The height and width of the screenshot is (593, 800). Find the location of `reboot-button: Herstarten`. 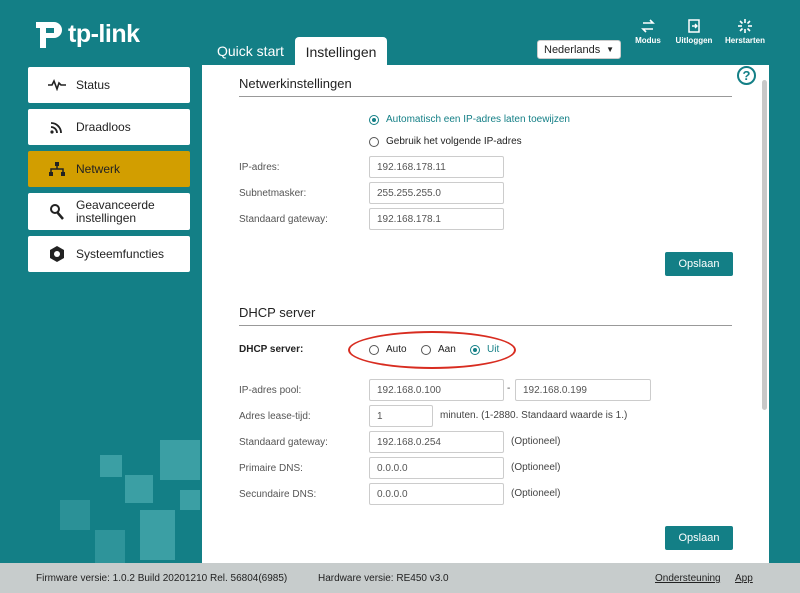

reboot-button: Herstarten is located at coordinates (745, 31).